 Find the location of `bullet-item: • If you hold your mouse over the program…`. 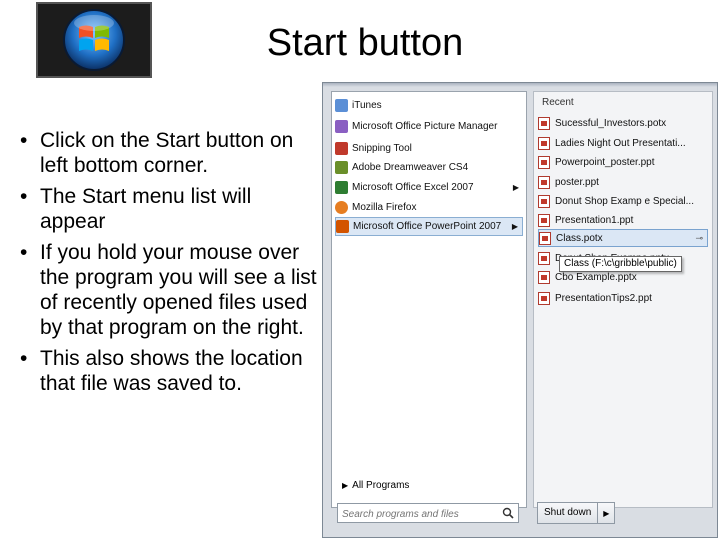

bullet-item: • If you hold your mouse over the program… is located at coordinates (168, 290).